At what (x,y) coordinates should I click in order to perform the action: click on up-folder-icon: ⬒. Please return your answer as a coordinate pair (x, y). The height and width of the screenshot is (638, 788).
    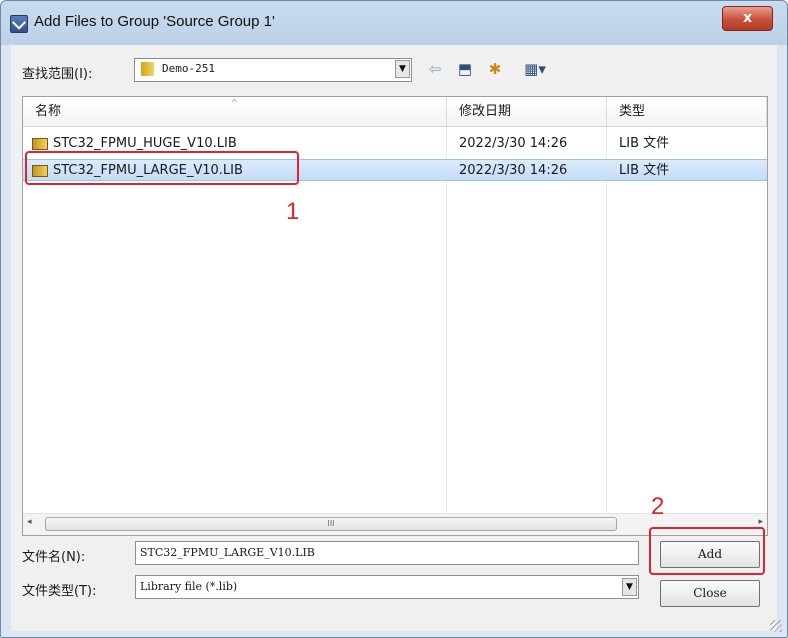
    Looking at the image, I should click on (465, 69).